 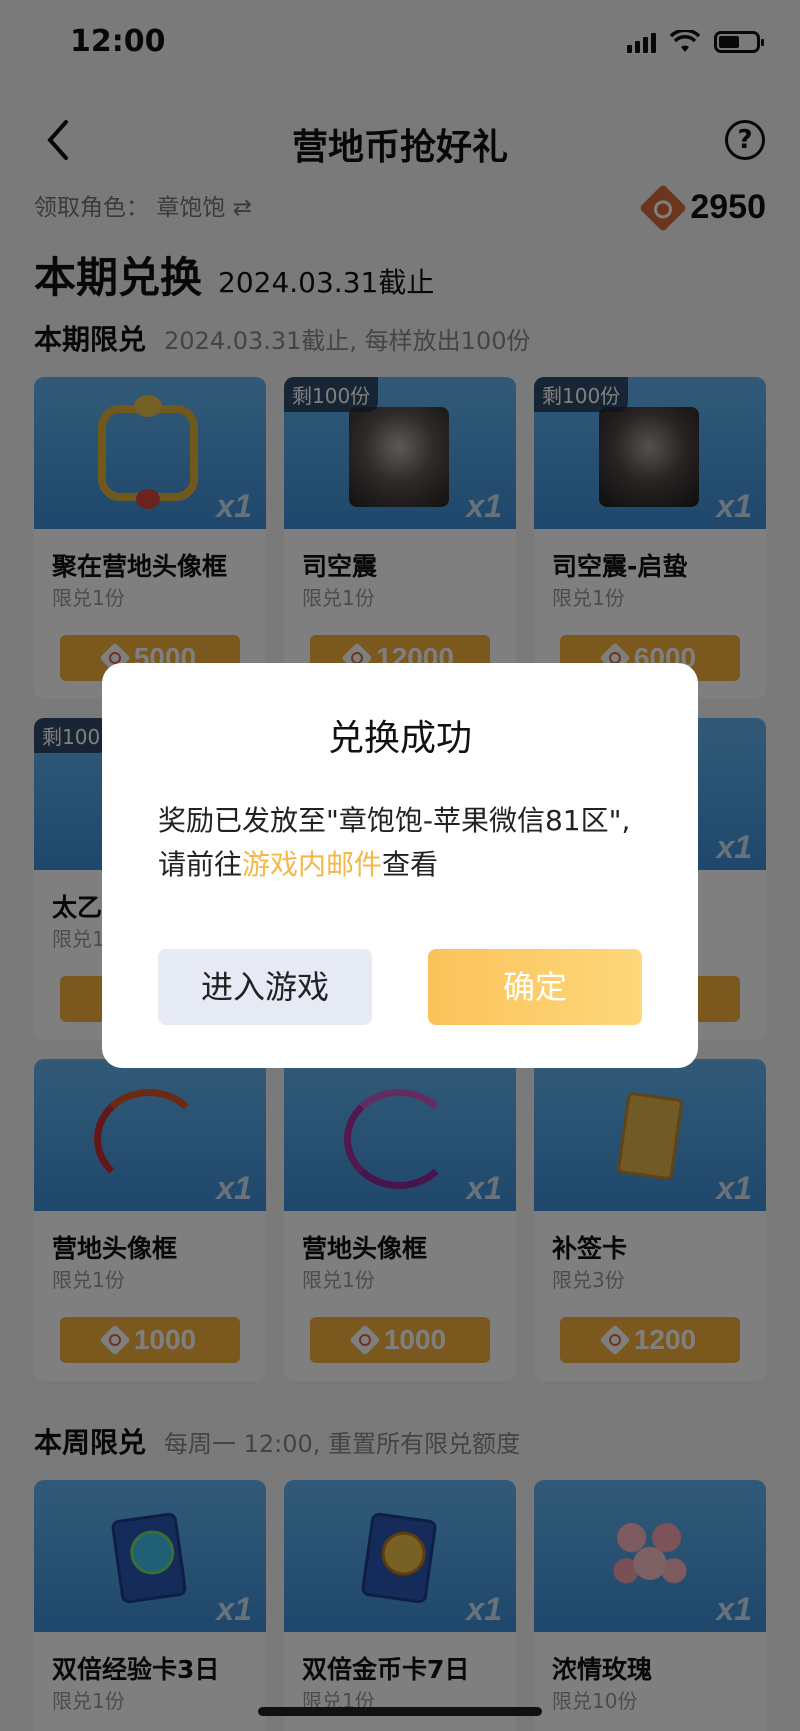 I want to click on home-indicator, so click(x=400, y=1711).